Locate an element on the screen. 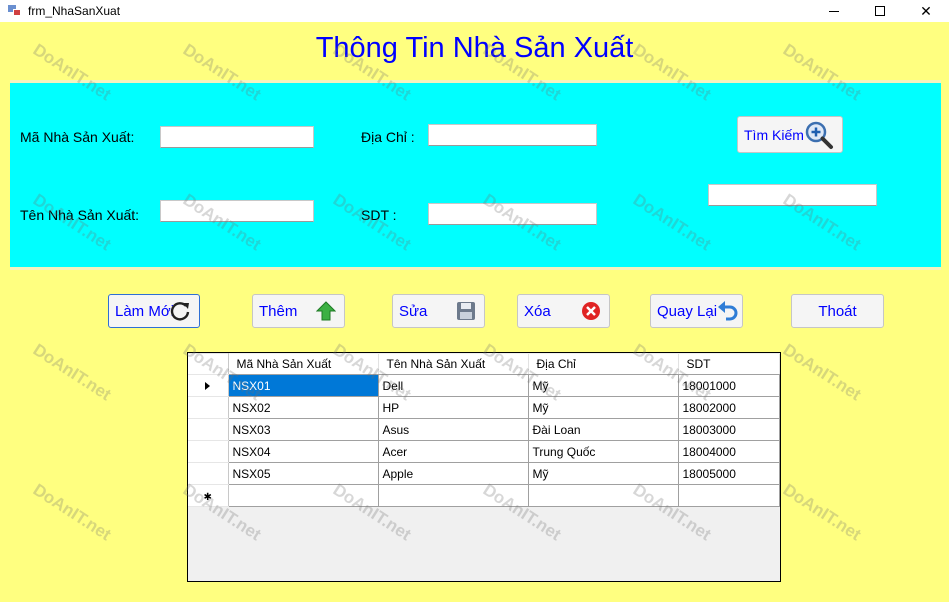  table-row: NSX04 Acer Trung Quốc 18004000 is located at coordinates (484, 451).